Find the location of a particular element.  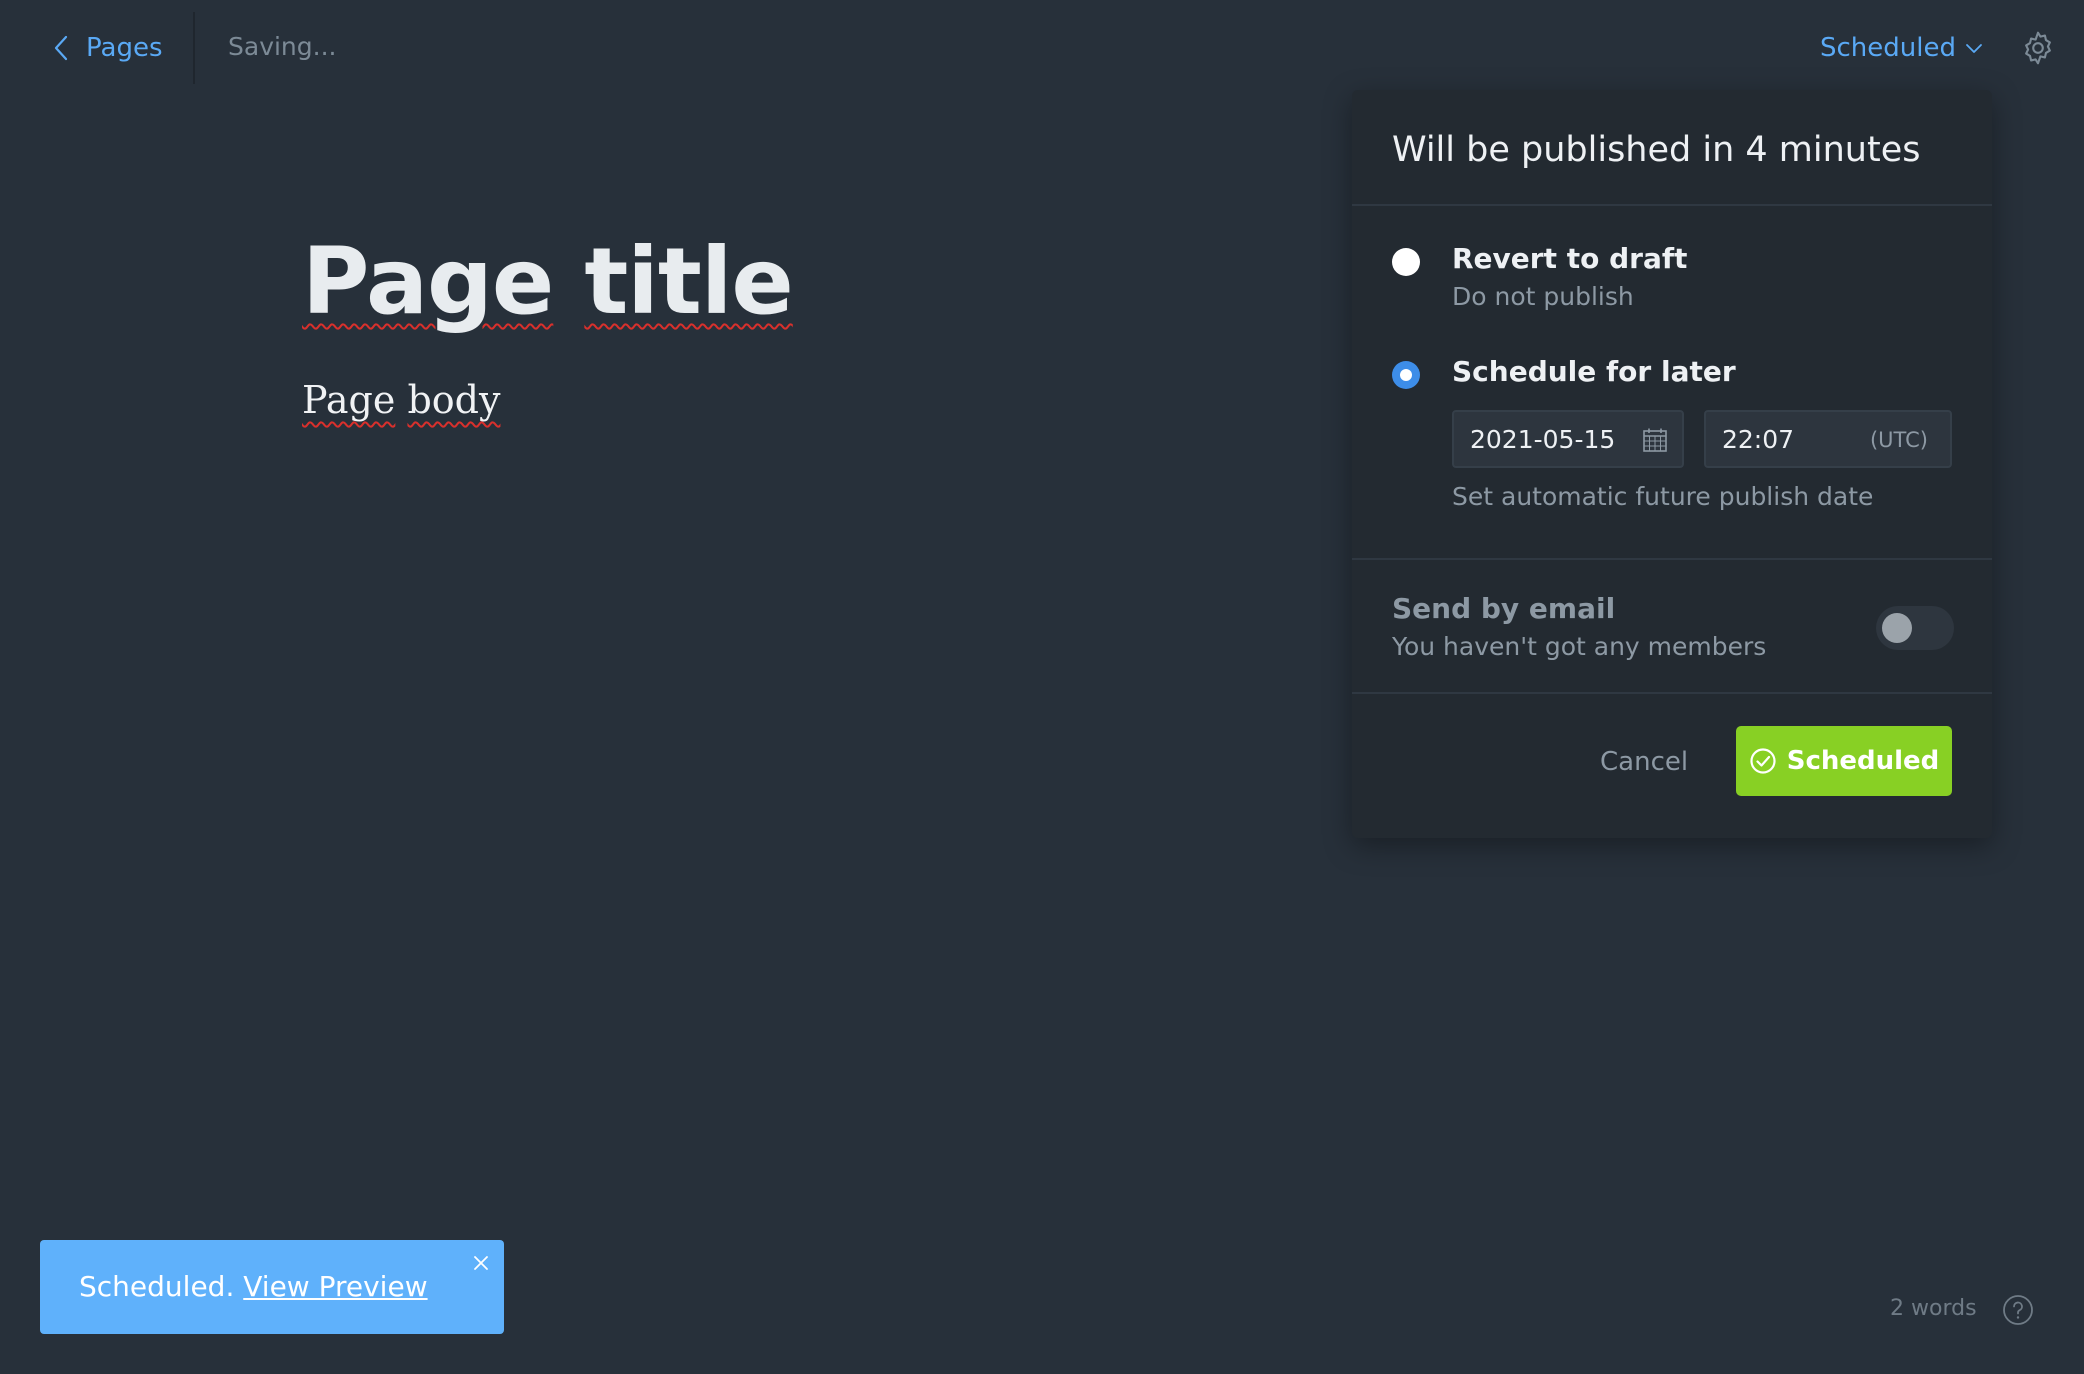

cancel-button: Cancel is located at coordinates (1644, 762).